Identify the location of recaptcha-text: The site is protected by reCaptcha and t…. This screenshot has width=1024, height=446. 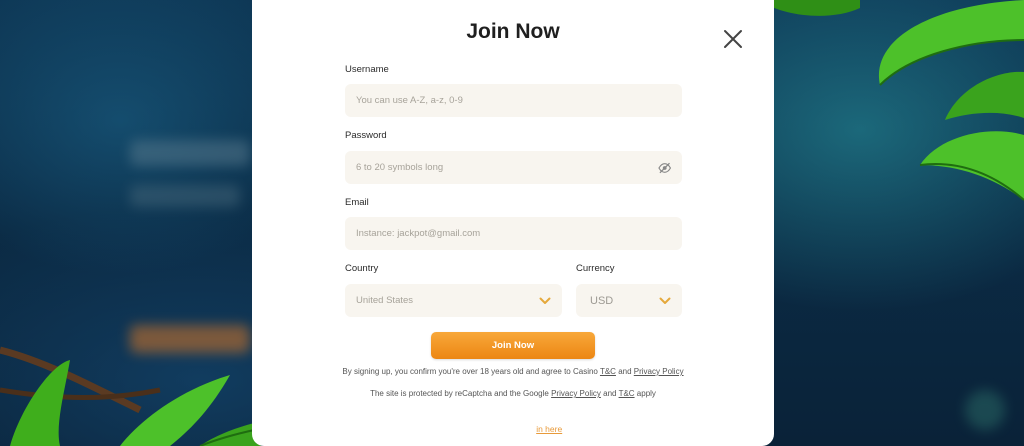
(459, 393).